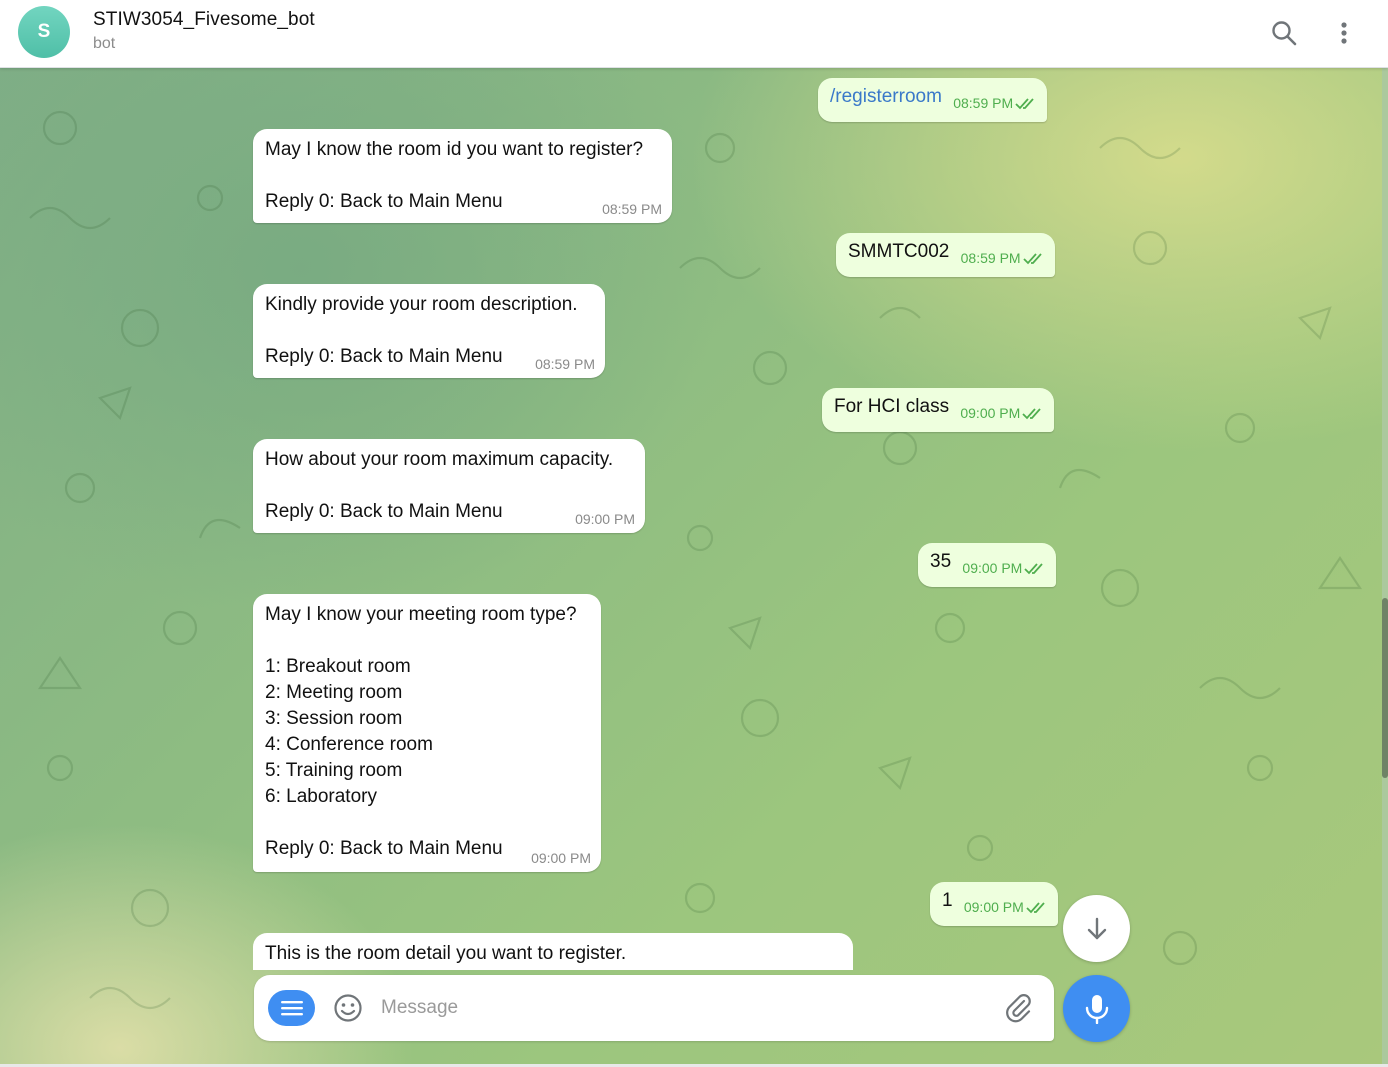 This screenshot has height=1067, width=1388. I want to click on arrow-down-icon, so click(1096, 928).